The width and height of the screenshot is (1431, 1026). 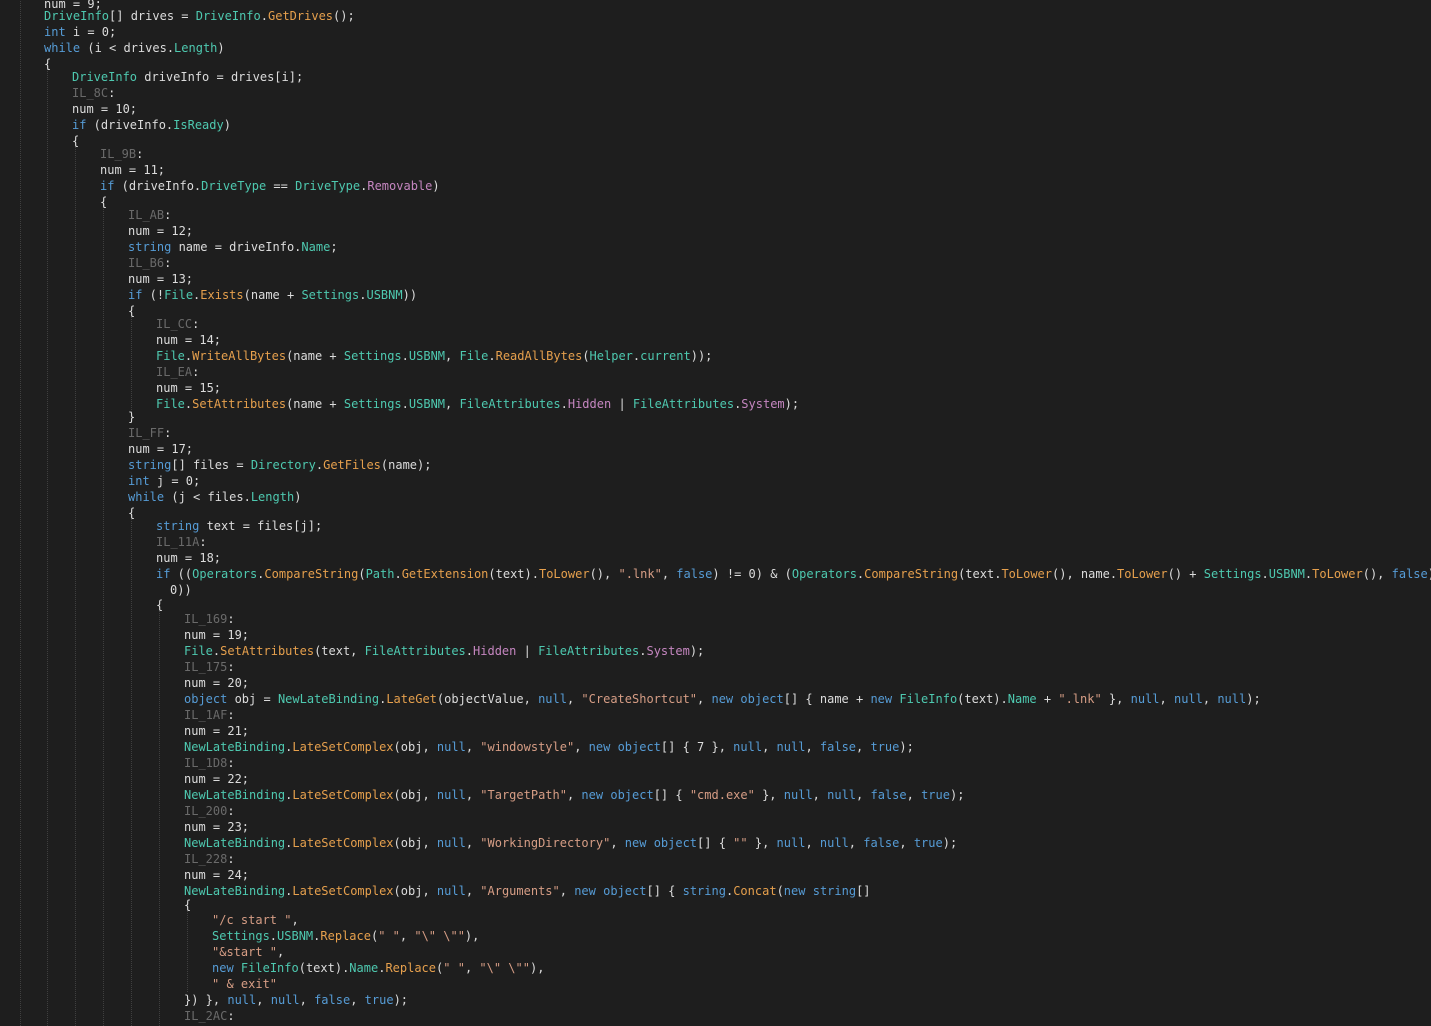 I want to click on code-token: ;, so click(x=334, y=247).